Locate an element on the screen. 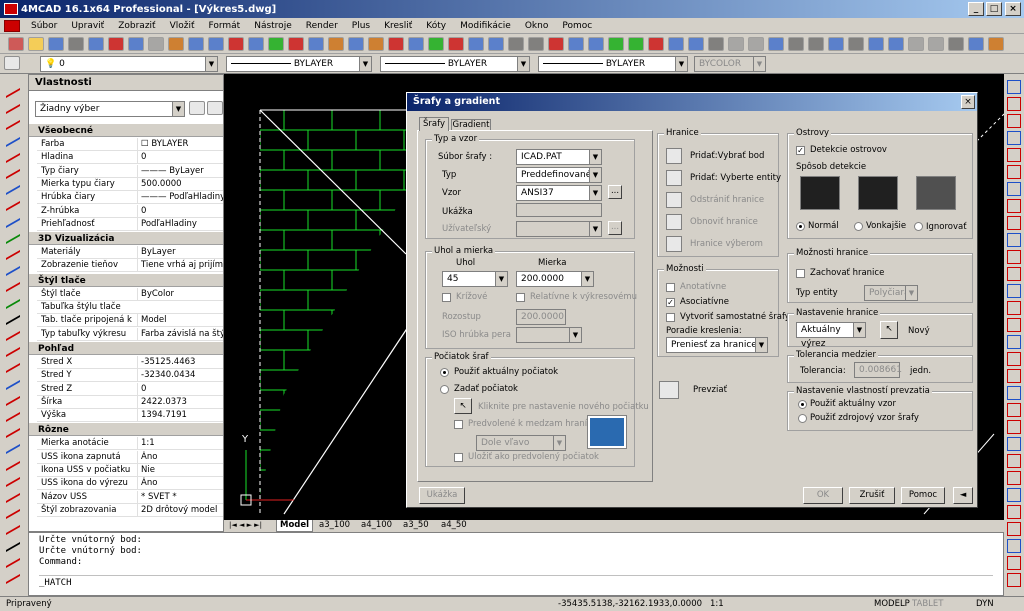  prop-row: Hrúbka čiary ——— PodľaHladiny is located at coordinates (130, 198).